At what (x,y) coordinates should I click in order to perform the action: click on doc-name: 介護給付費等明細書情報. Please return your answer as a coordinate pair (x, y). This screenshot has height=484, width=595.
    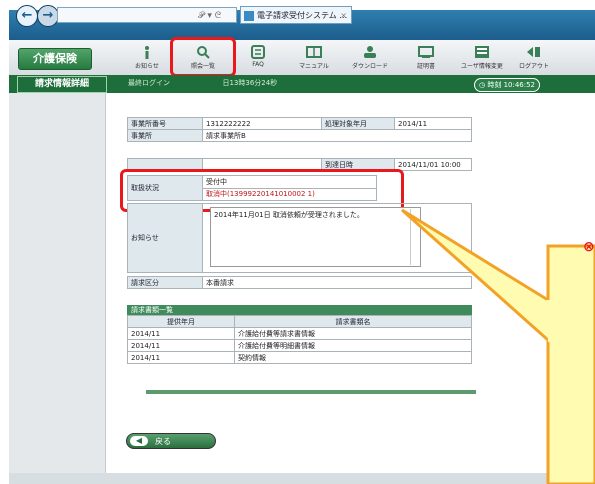
    Looking at the image, I should click on (353, 345).